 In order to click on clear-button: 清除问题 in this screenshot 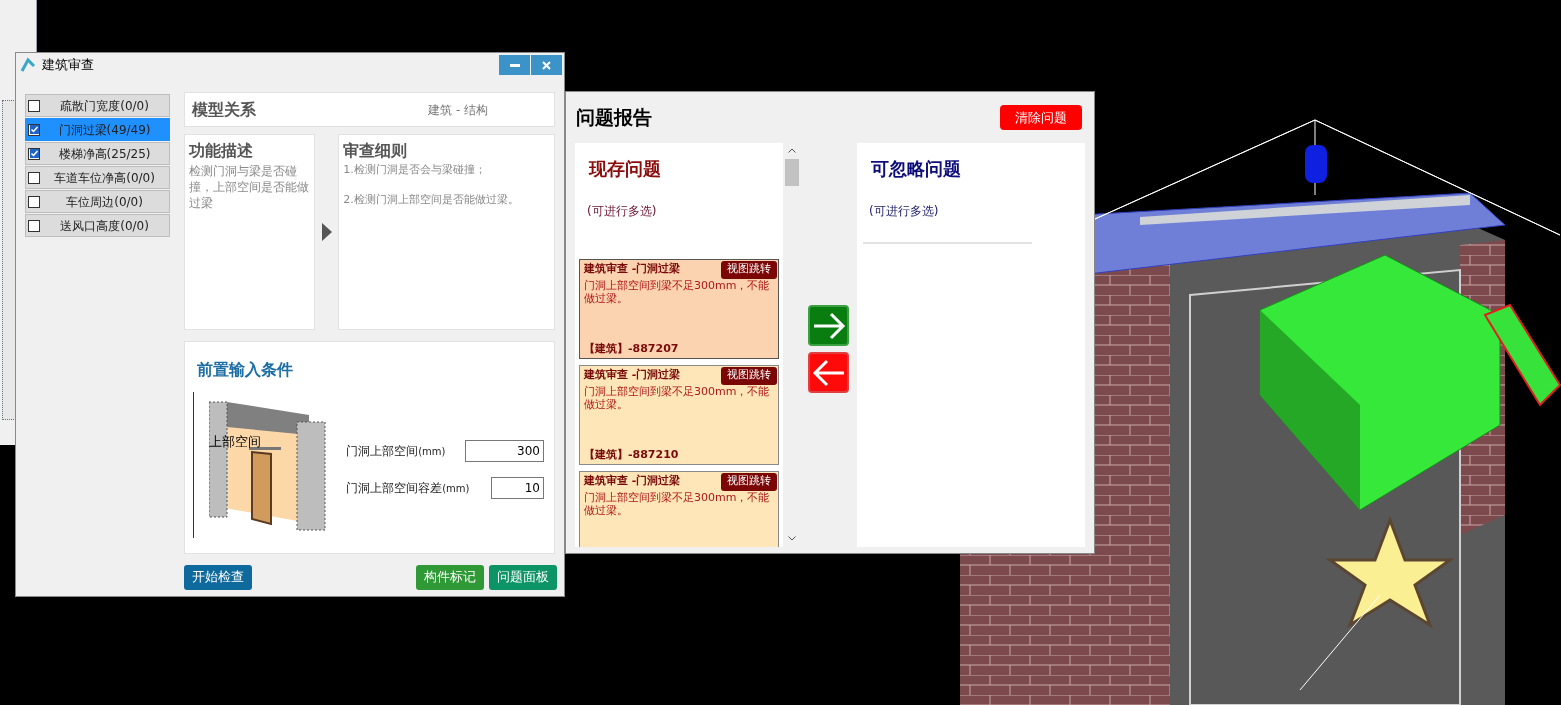, I will do `click(1041, 117)`.